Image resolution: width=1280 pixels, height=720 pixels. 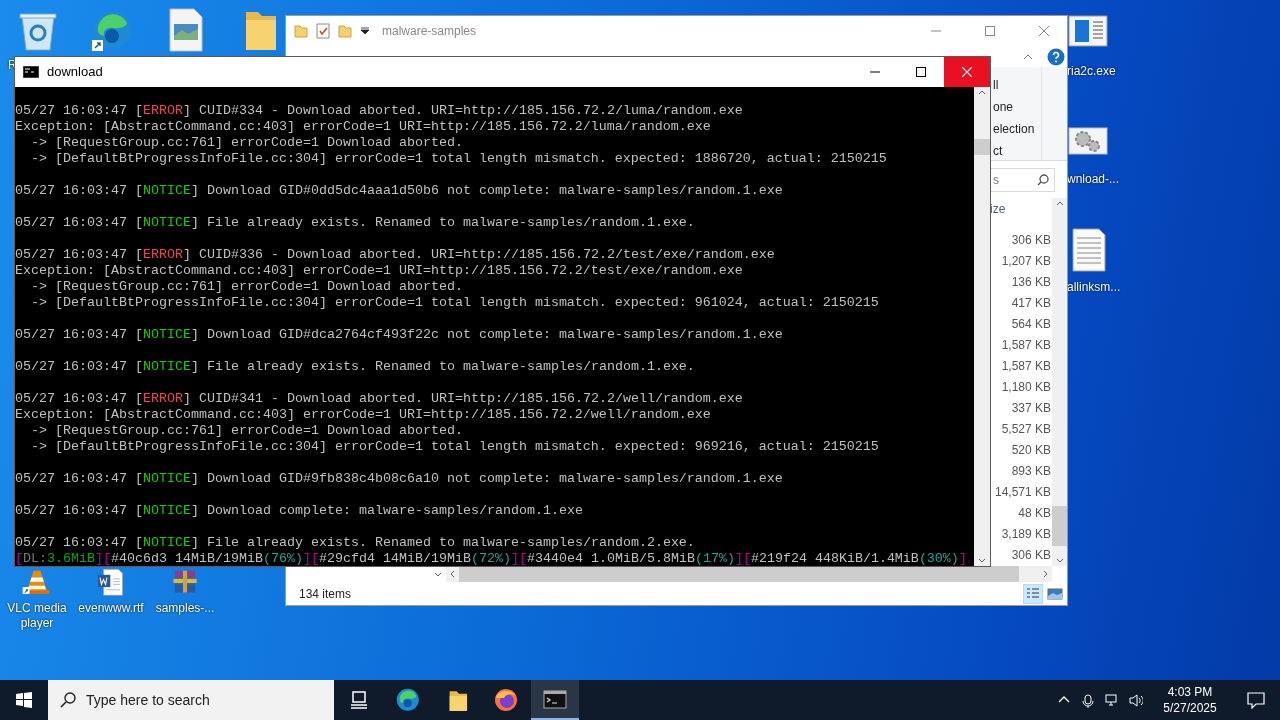 I want to click on log-line: 05/27 16:03:47 [NOTICE] Download GID#9fb838c4b08c6a10 not complete: malware-samples/random.1.exe, so click(x=399, y=479).